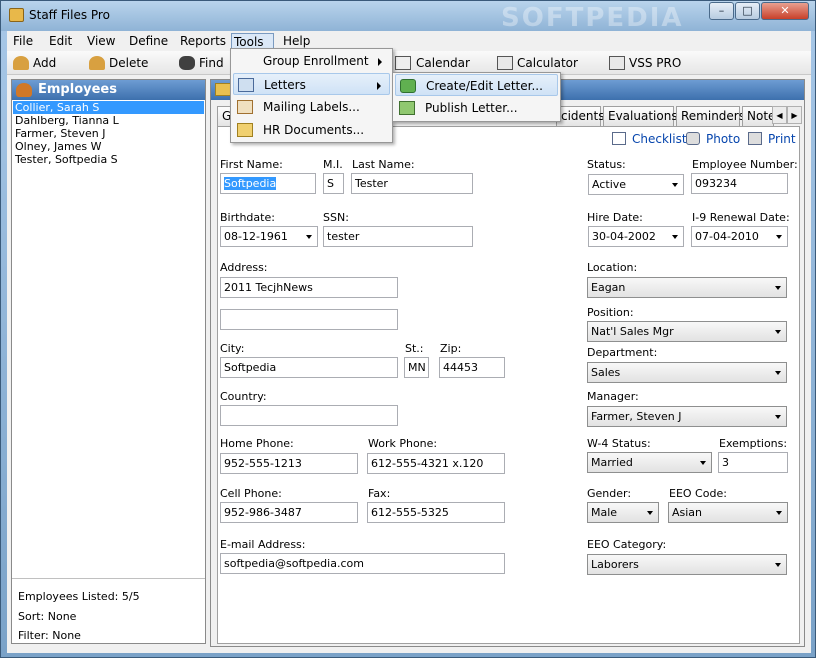 This screenshot has width=816, height=658. What do you see at coordinates (640, 116) in the screenshot?
I see `tab-evaluations: Evaluations` at bounding box center [640, 116].